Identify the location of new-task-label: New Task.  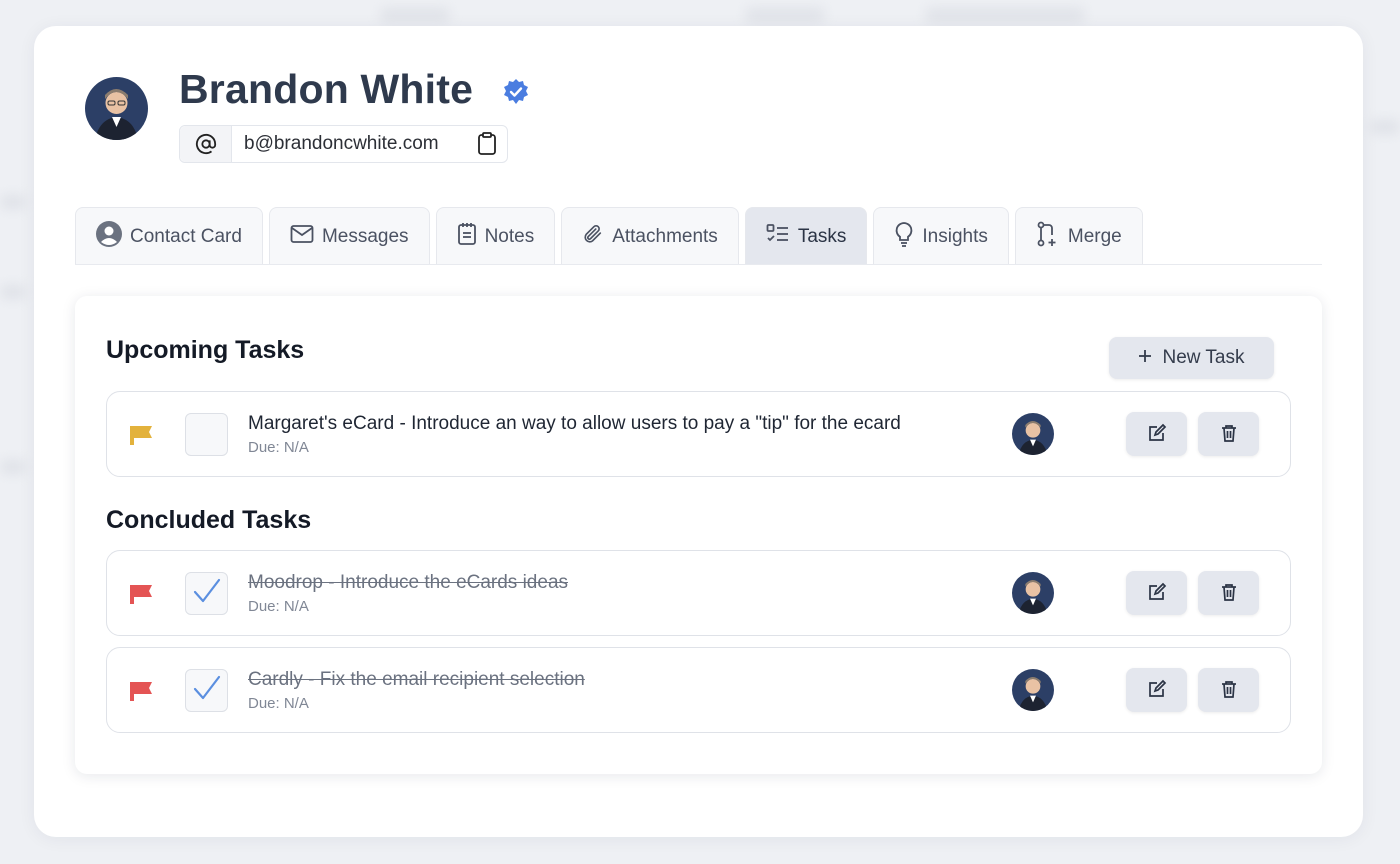
(1203, 357).